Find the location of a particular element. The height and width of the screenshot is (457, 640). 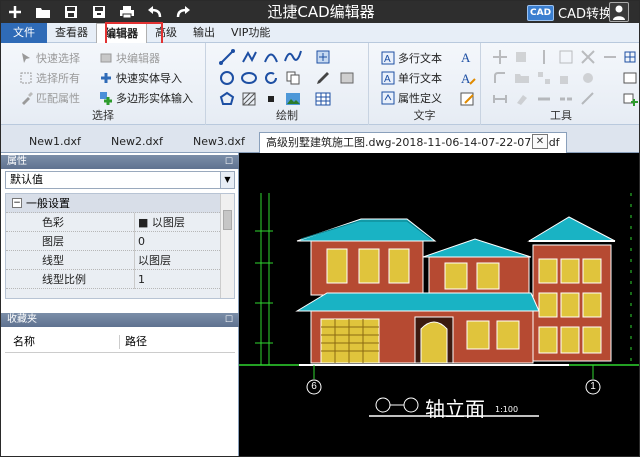

layer-icon is located at coordinates (630, 78).